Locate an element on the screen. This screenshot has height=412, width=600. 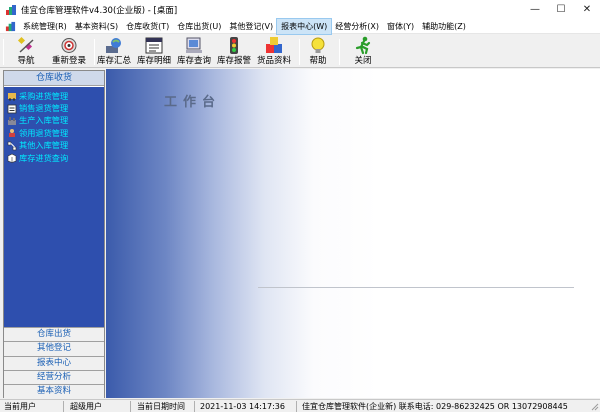
task-purchase: 采购进货管理 is located at coordinates (54, 96).